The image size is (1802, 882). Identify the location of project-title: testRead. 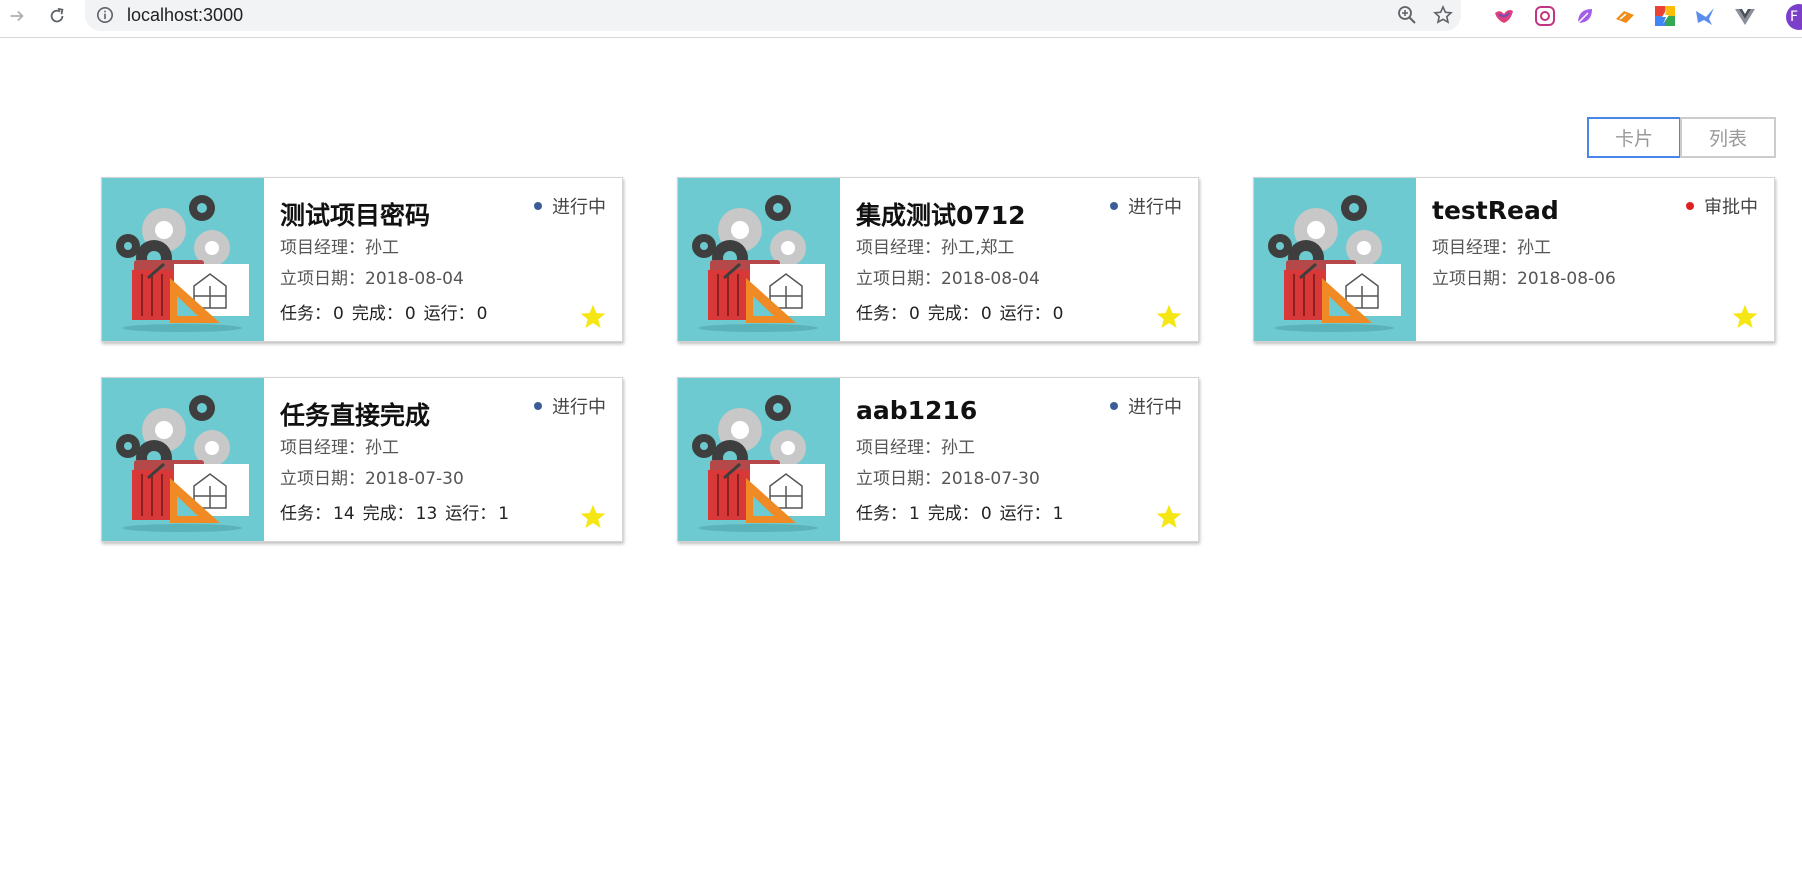
(1495, 210).